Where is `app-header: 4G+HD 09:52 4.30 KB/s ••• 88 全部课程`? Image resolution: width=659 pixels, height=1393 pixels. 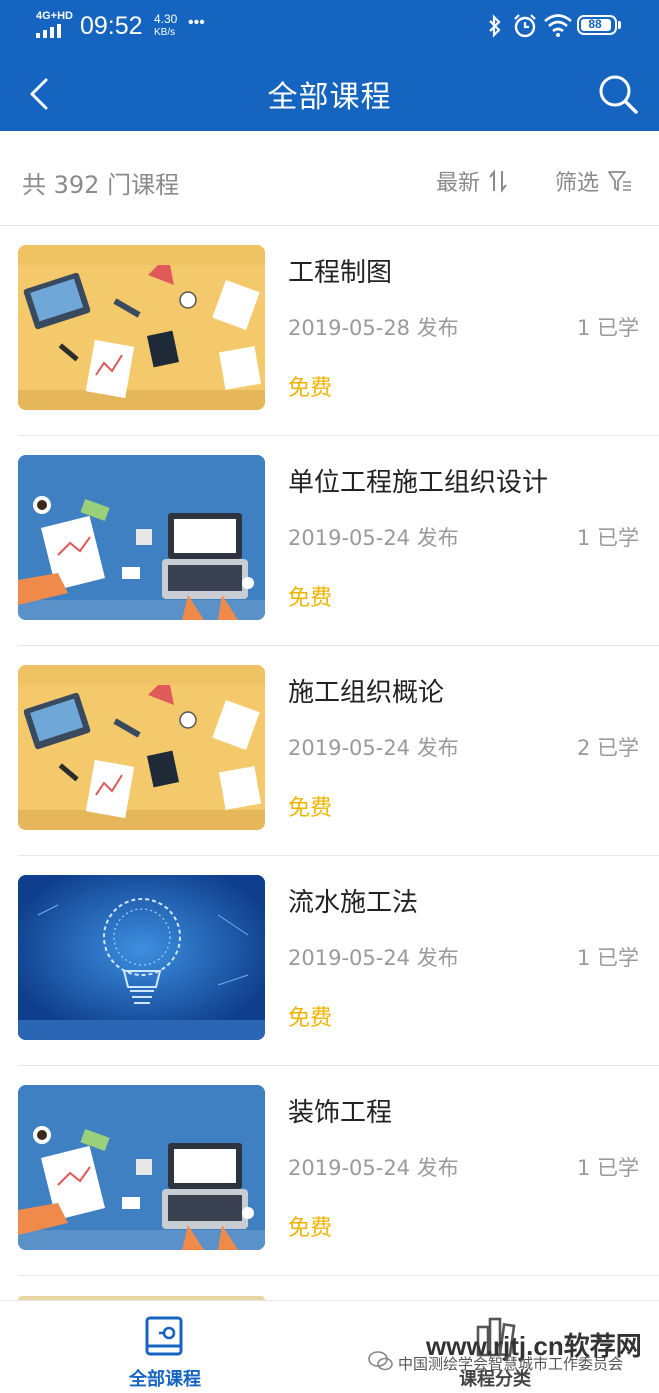 app-header: 4G+HD 09:52 4.30 KB/s ••• 88 全部课程 is located at coordinates (329, 65).